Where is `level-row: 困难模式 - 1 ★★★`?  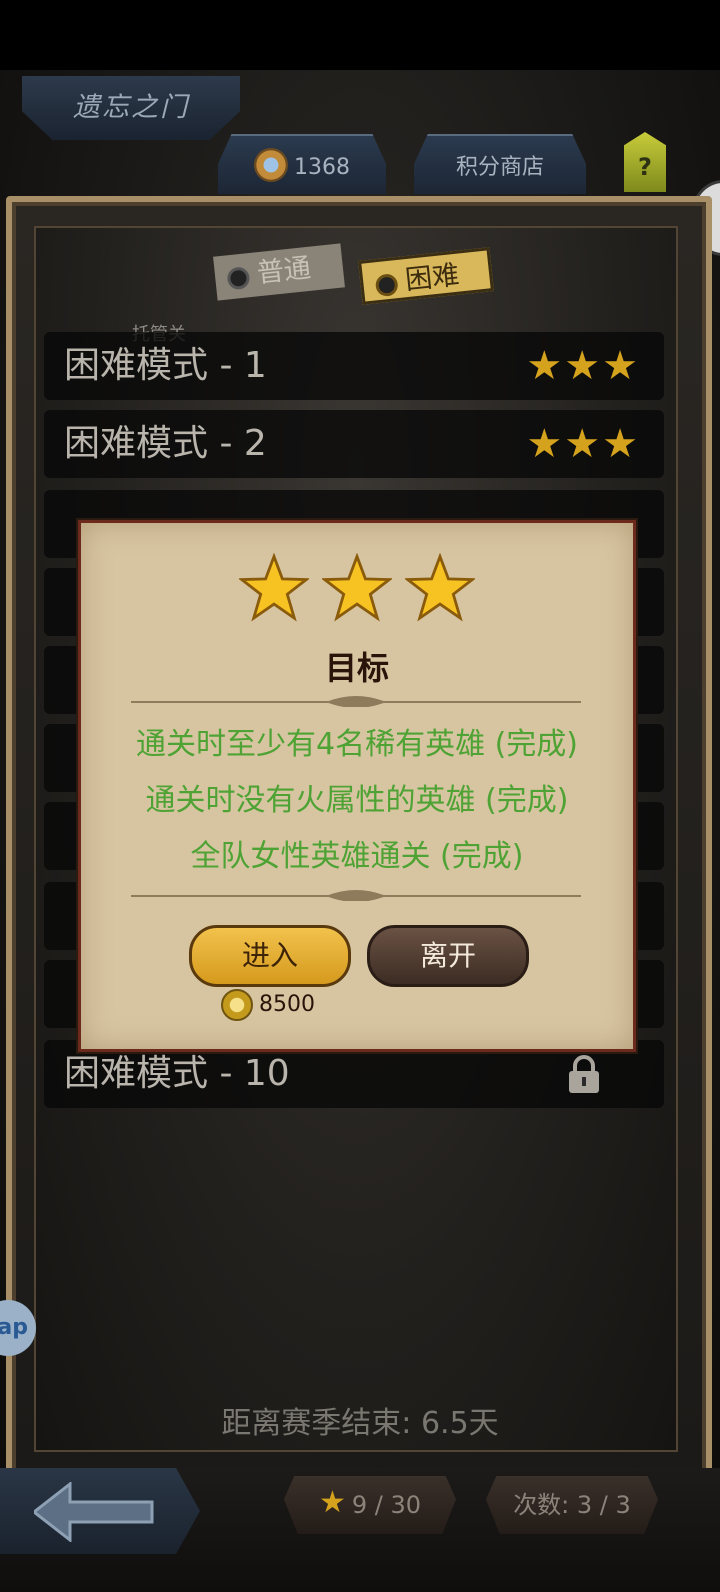 level-row: 困难模式 - 1 ★★★ is located at coordinates (354, 366).